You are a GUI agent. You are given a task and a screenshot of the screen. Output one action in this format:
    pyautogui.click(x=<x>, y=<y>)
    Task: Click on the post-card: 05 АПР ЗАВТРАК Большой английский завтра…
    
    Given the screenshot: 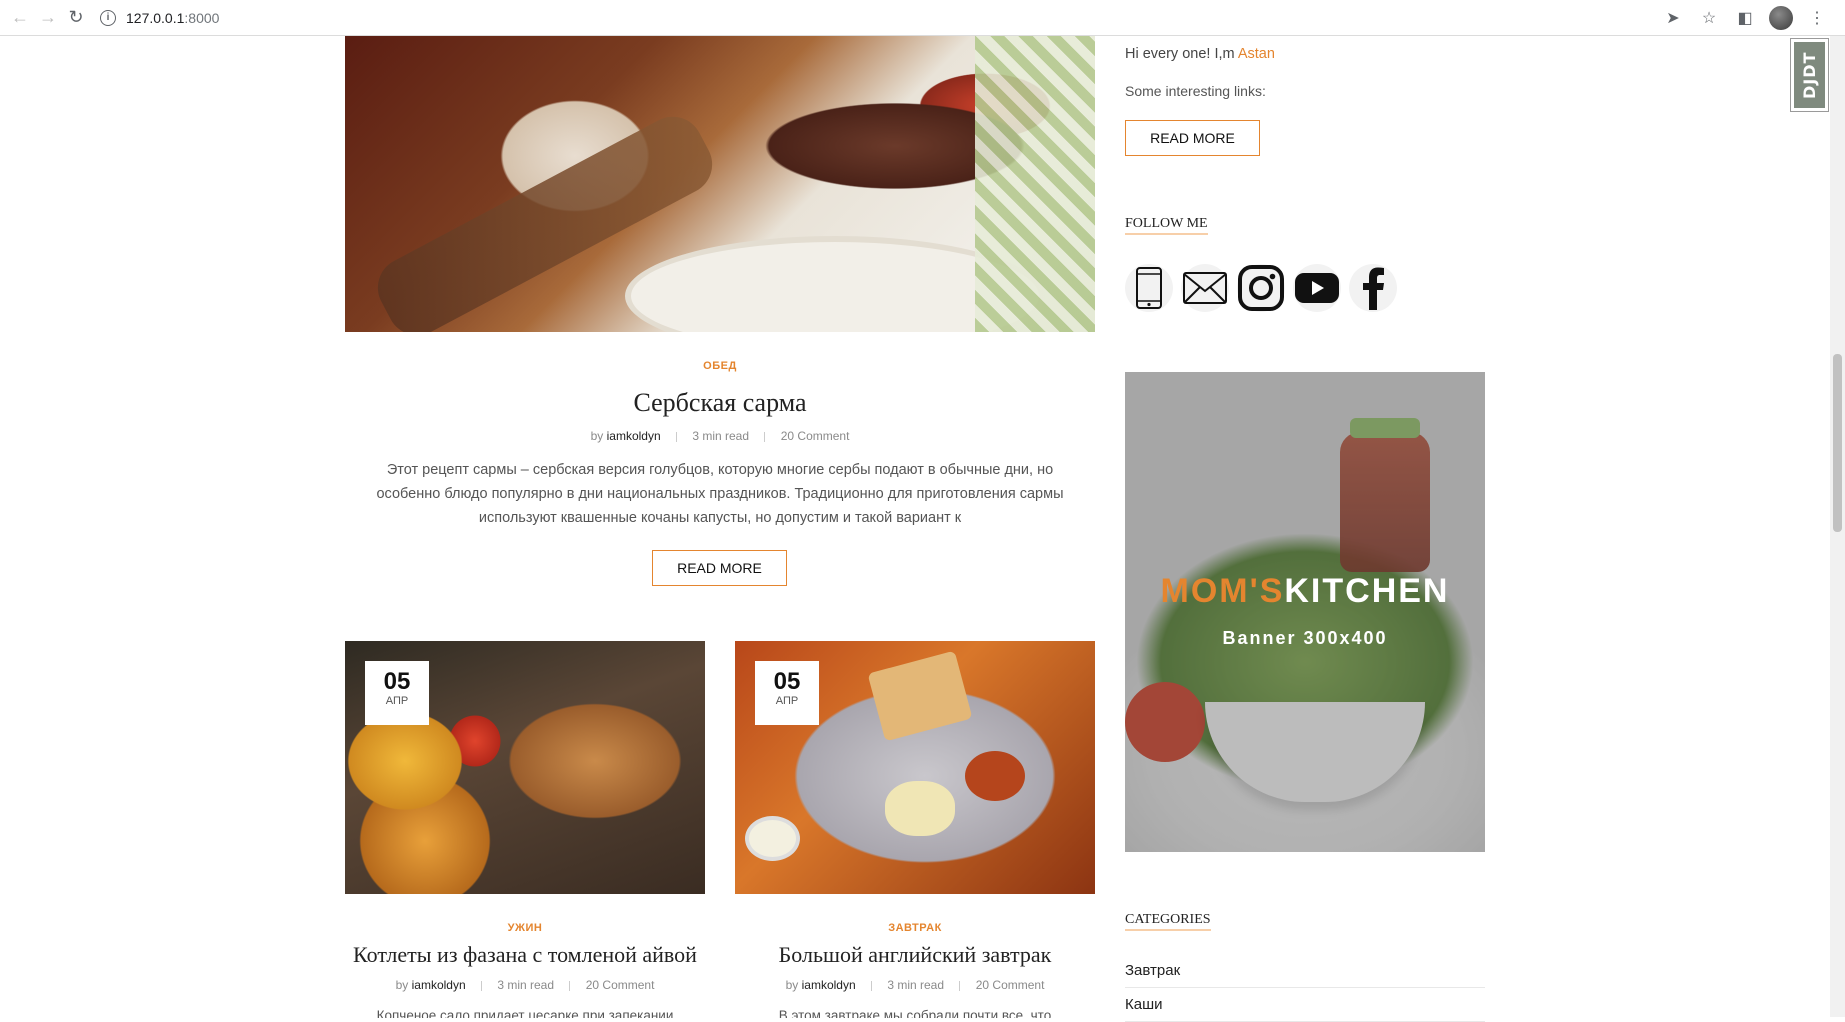 What is the action you would take?
    pyautogui.click(x=915, y=829)
    